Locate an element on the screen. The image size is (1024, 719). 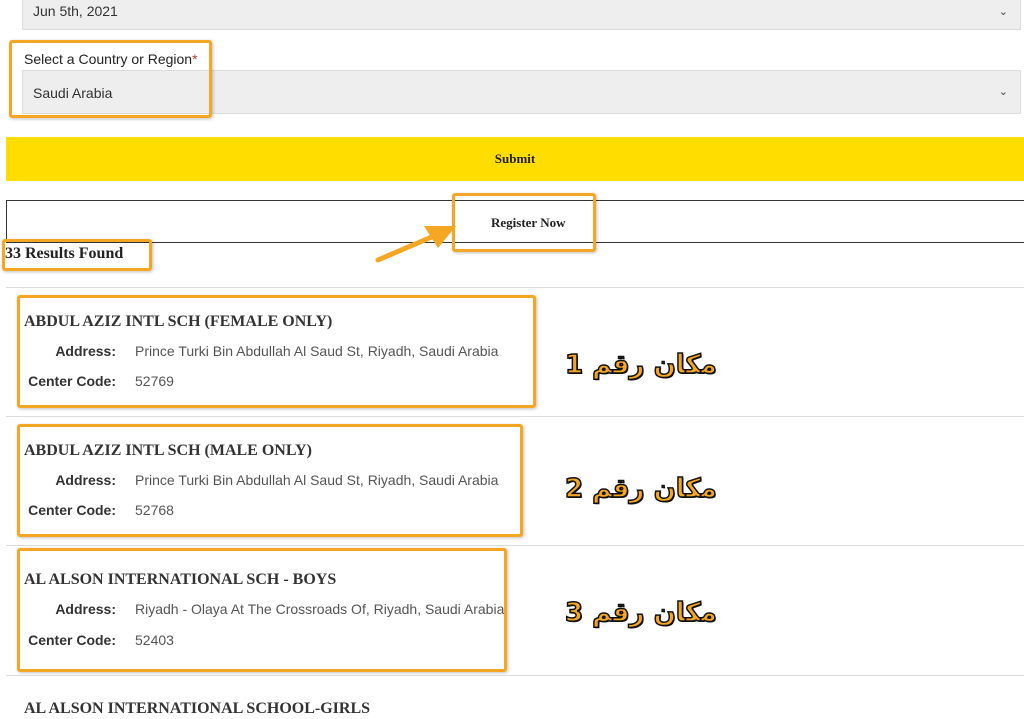
country-select: Saudi Arabia ⌄ is located at coordinates (521, 92).